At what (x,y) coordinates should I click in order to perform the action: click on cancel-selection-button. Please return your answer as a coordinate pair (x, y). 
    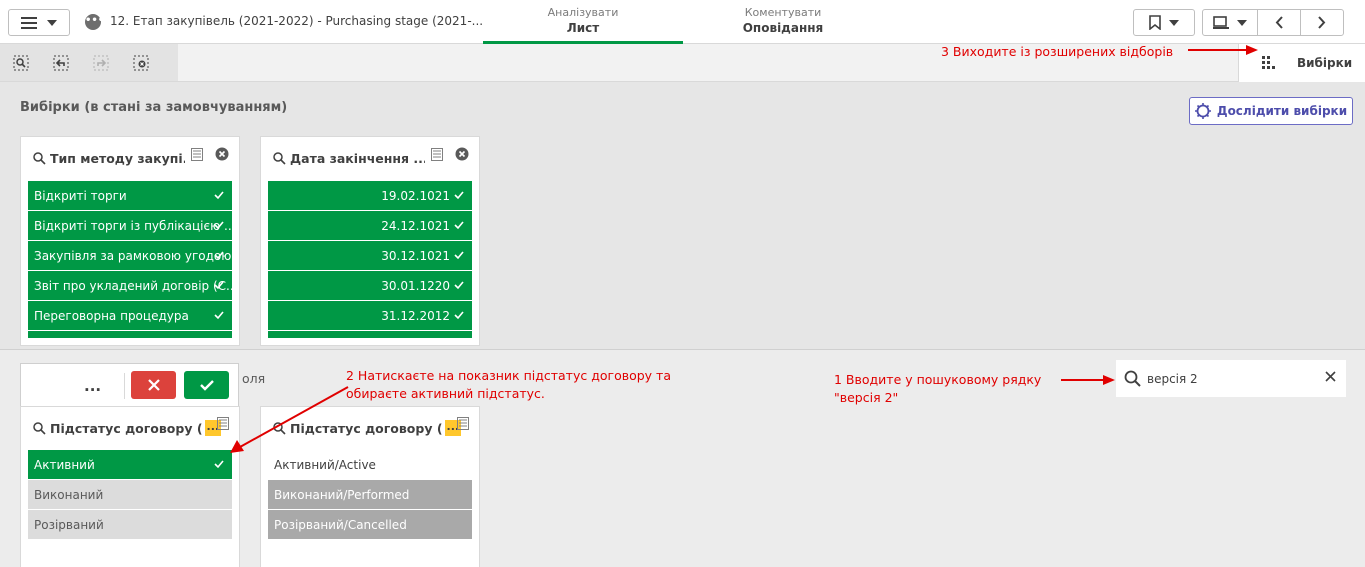
    Looking at the image, I should click on (153, 385).